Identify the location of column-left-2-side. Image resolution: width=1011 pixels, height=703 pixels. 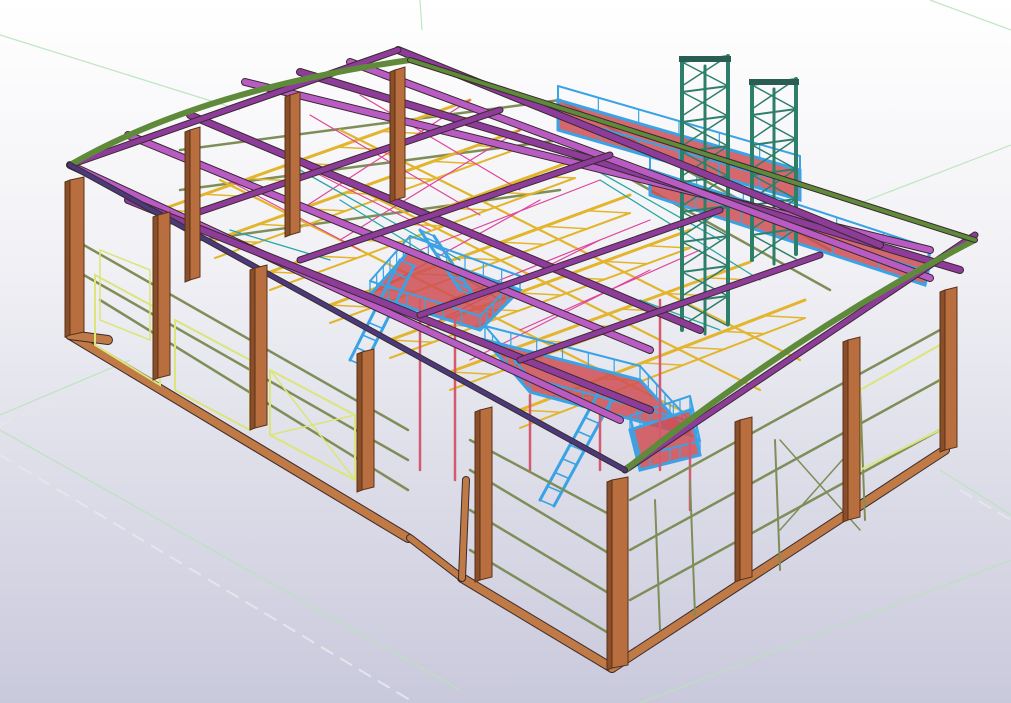
(155, 297).